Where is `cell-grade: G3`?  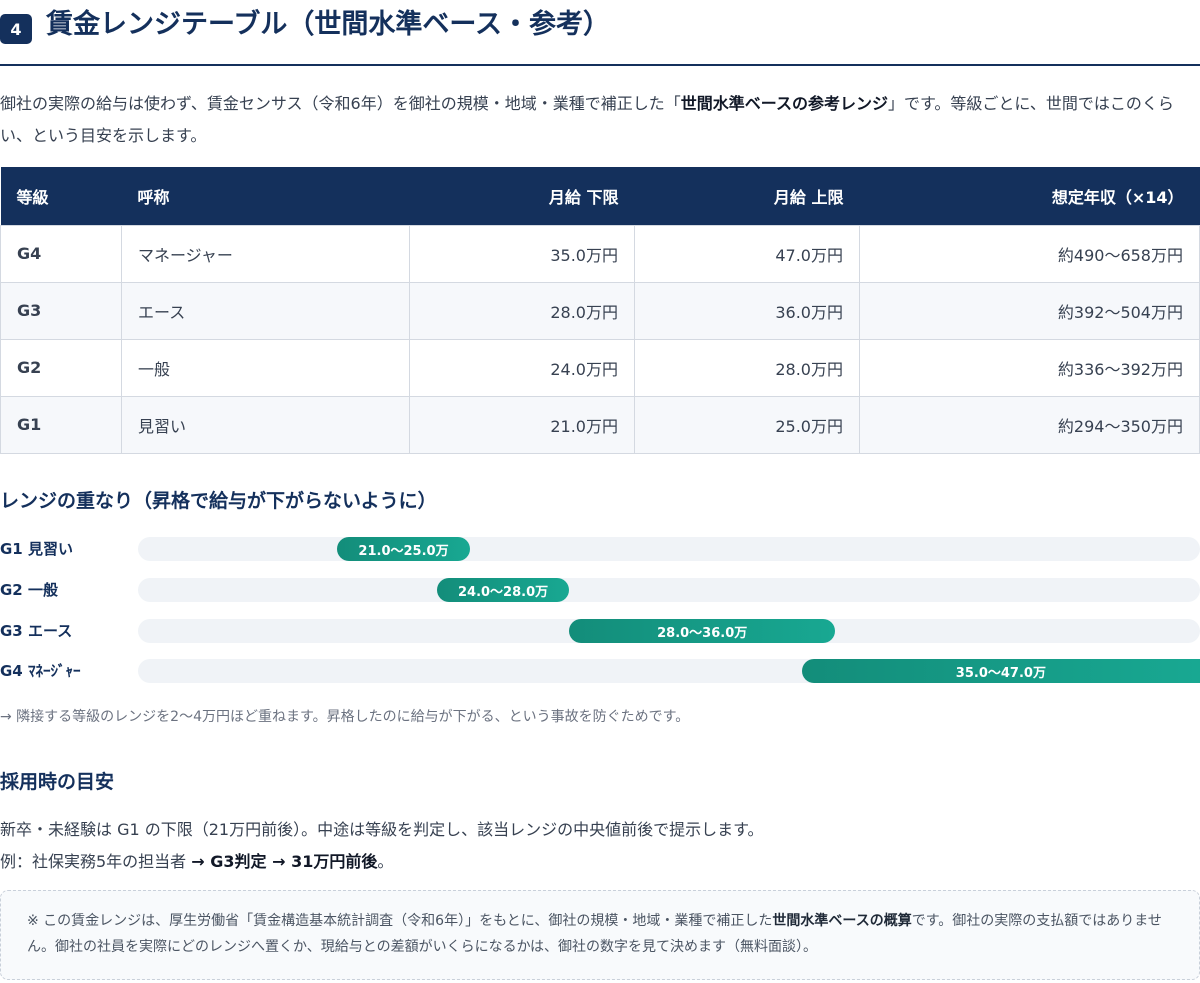
cell-grade: G3 is located at coordinates (61, 310).